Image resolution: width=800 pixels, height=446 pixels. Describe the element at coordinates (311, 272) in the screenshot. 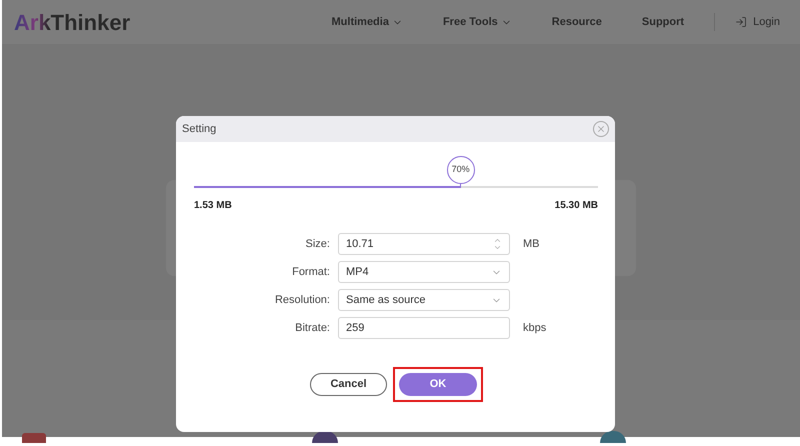

I see `field-label: Format:` at that location.